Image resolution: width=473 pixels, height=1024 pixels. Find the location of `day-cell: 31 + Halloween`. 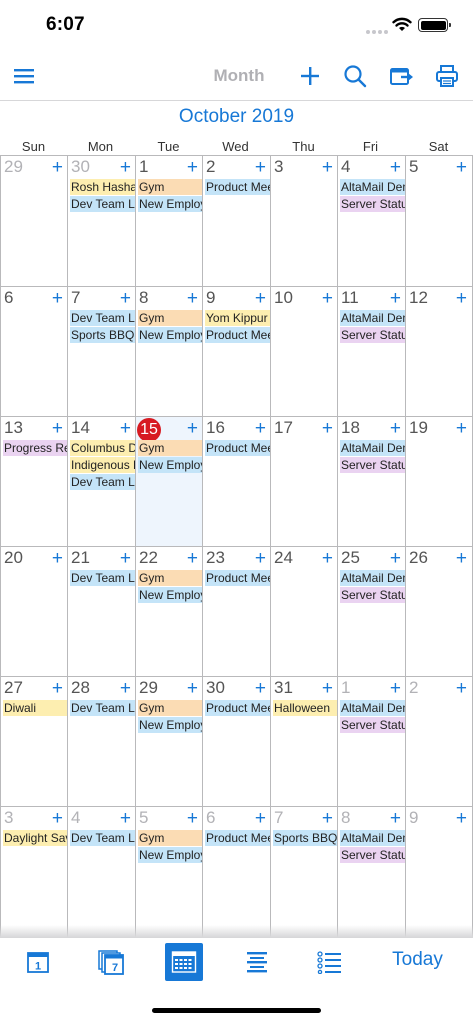

day-cell: 31 + Halloween is located at coordinates (304, 741).